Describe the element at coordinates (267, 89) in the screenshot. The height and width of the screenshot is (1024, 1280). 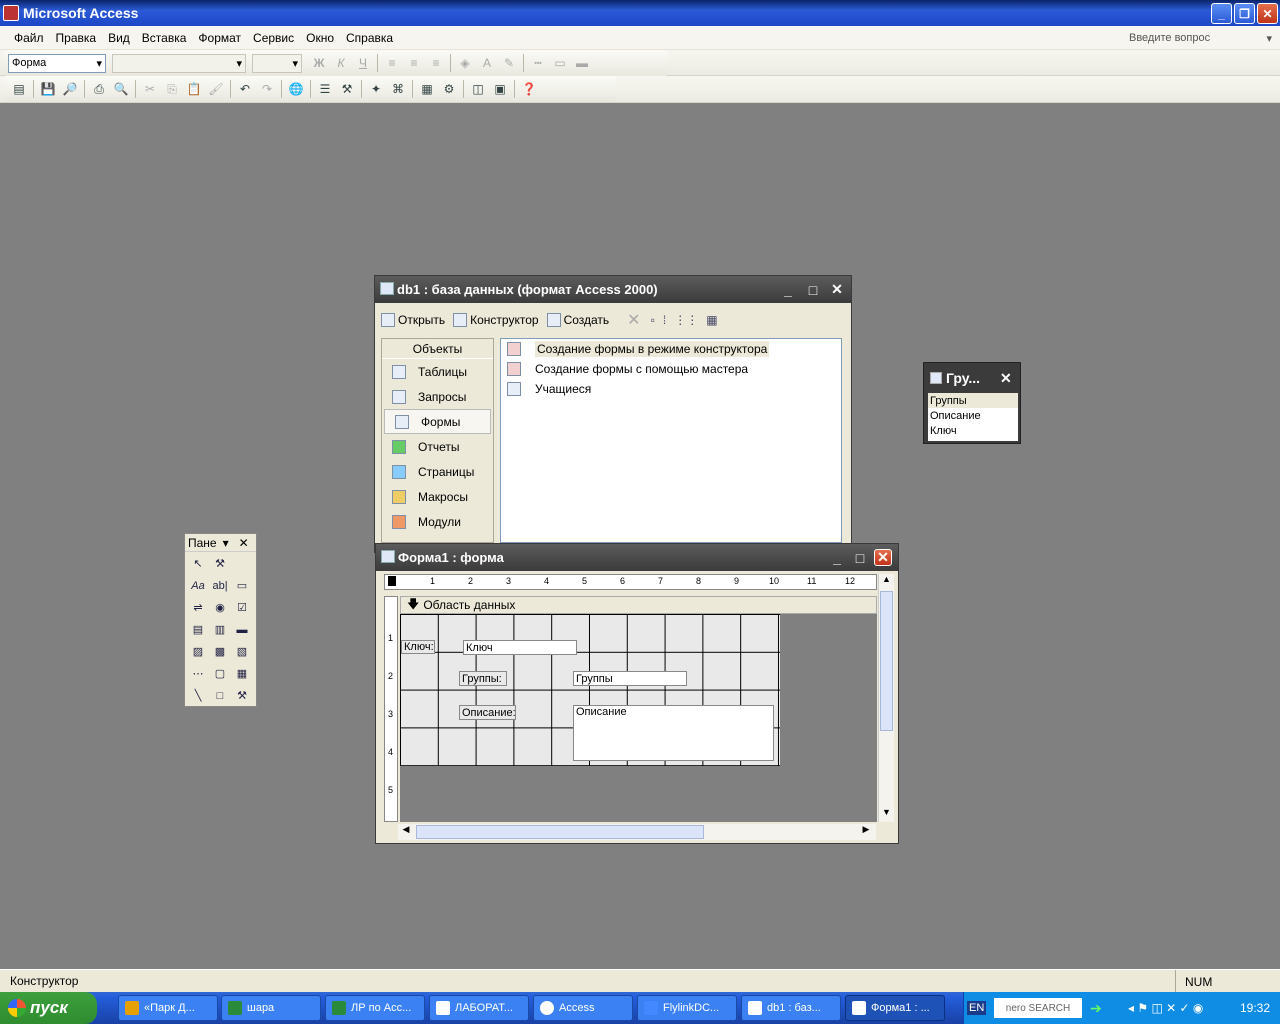
I see `redo-icon: ↷` at that location.